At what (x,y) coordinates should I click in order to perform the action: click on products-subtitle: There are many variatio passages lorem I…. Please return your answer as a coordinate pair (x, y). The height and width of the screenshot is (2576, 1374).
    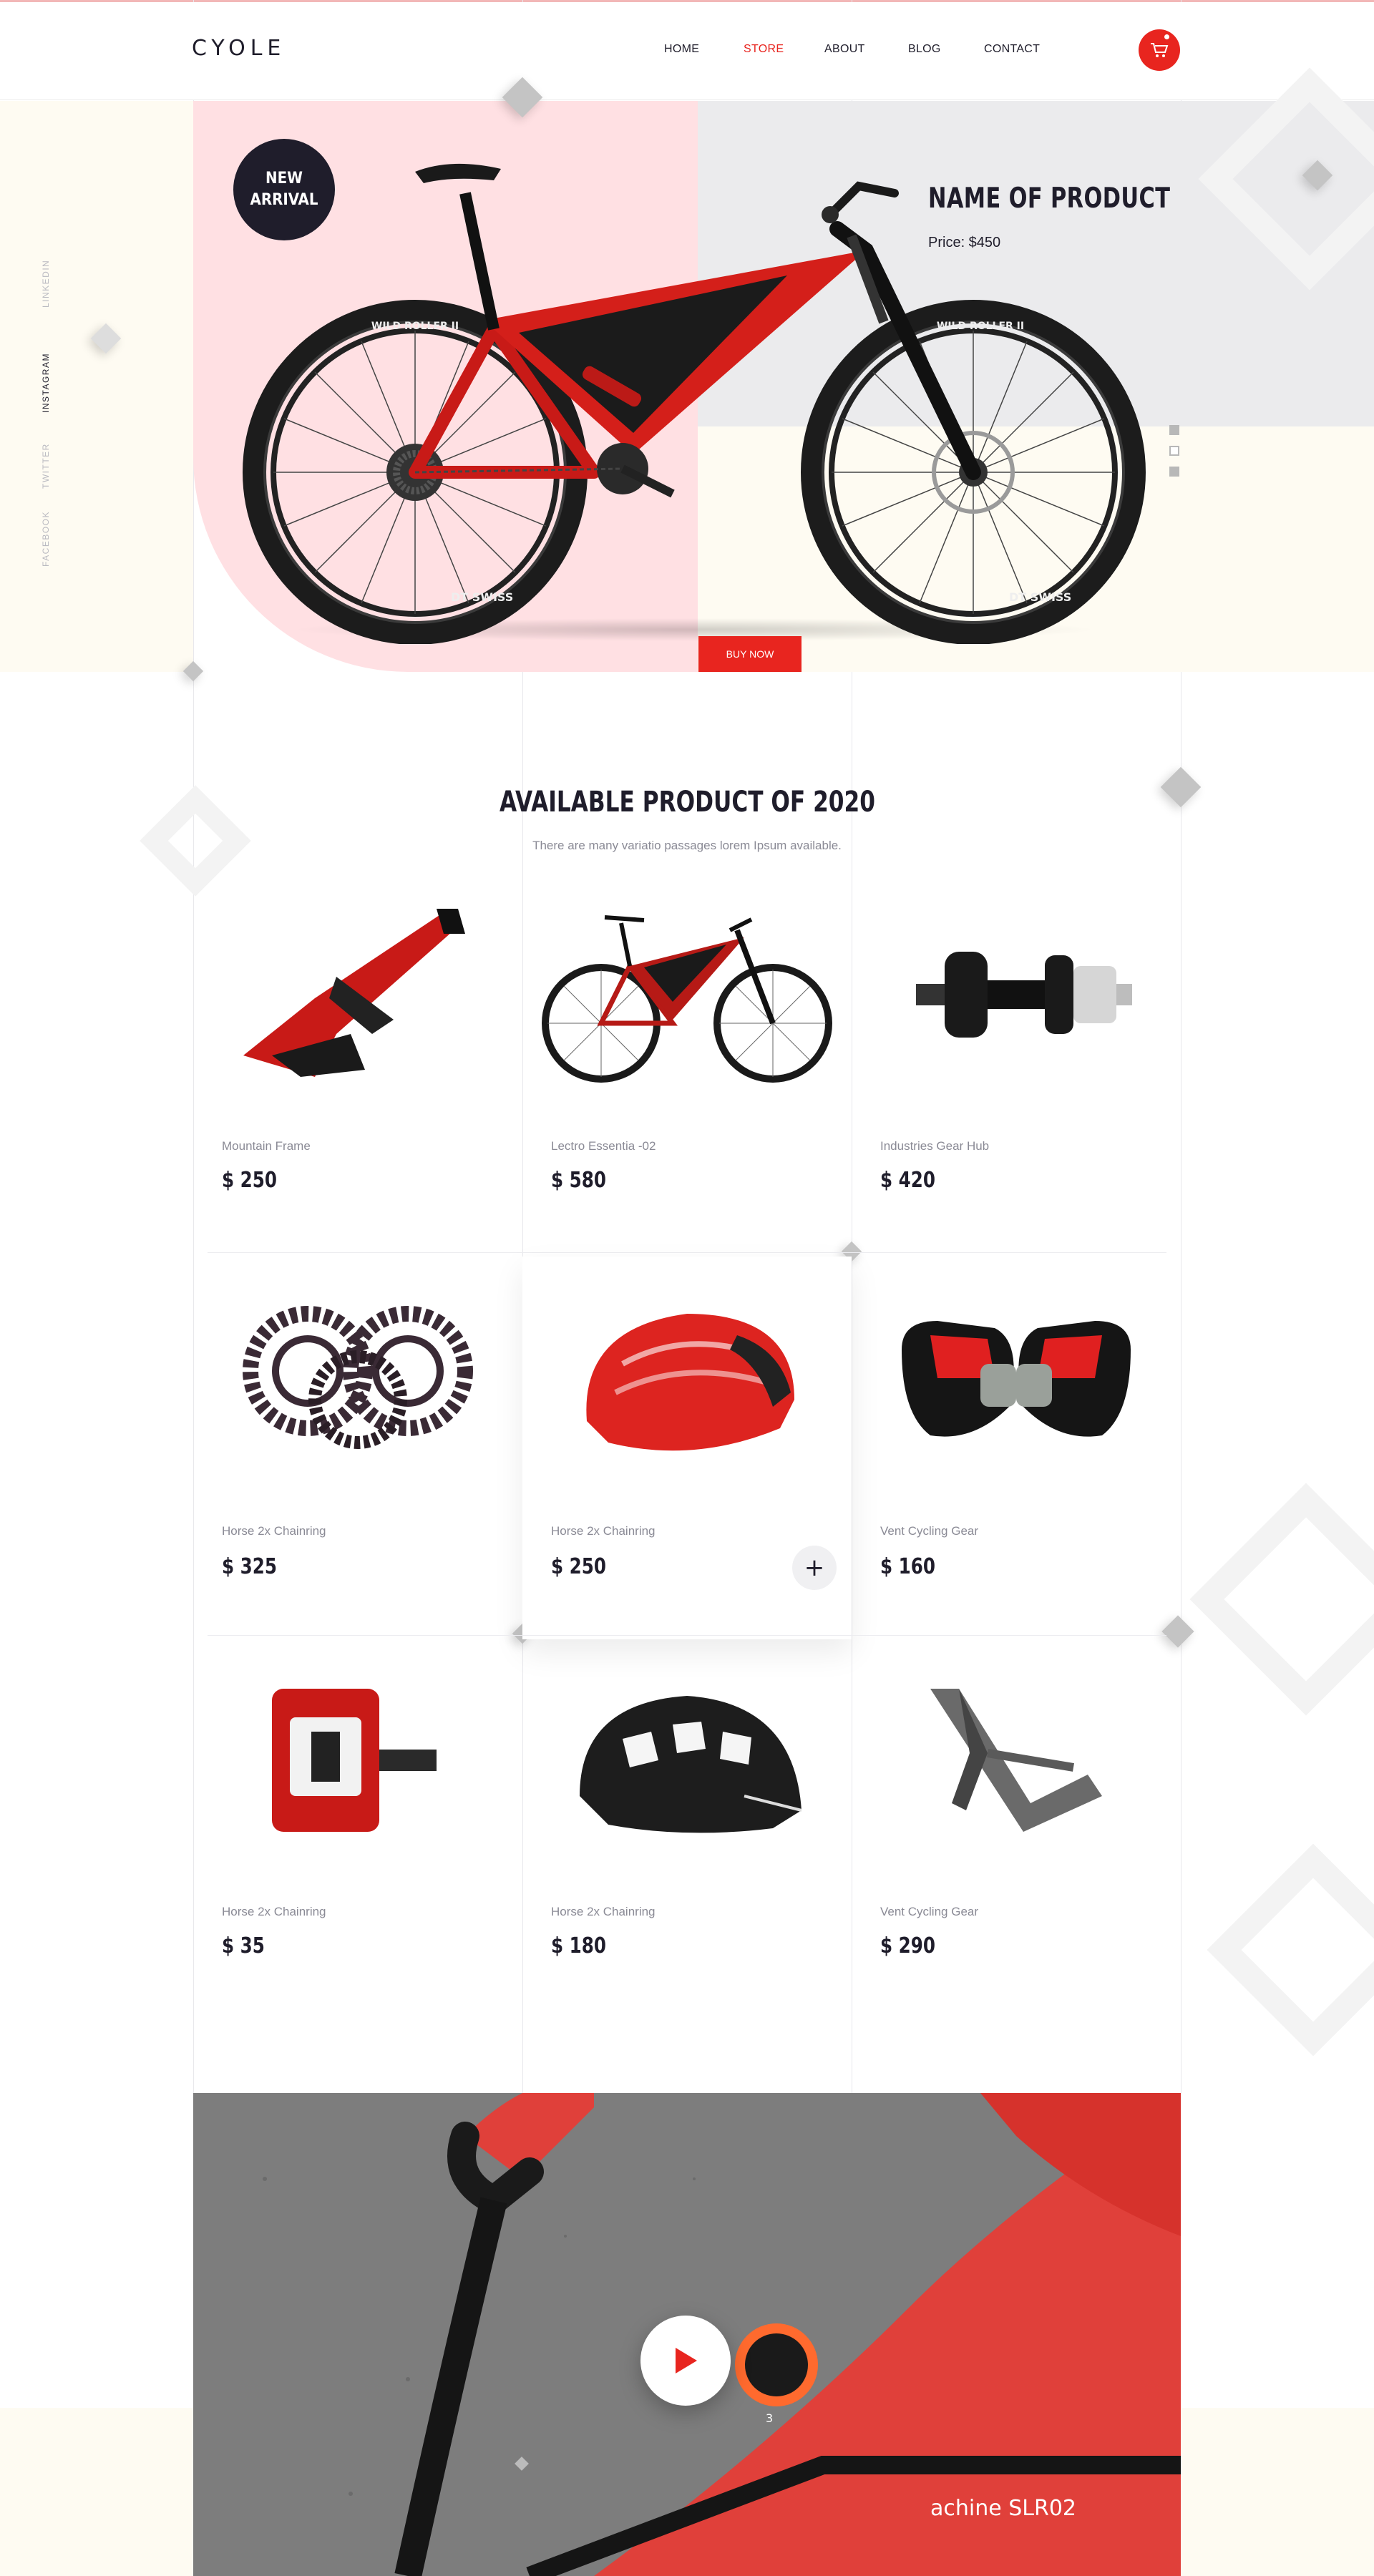
    Looking at the image, I should click on (687, 845).